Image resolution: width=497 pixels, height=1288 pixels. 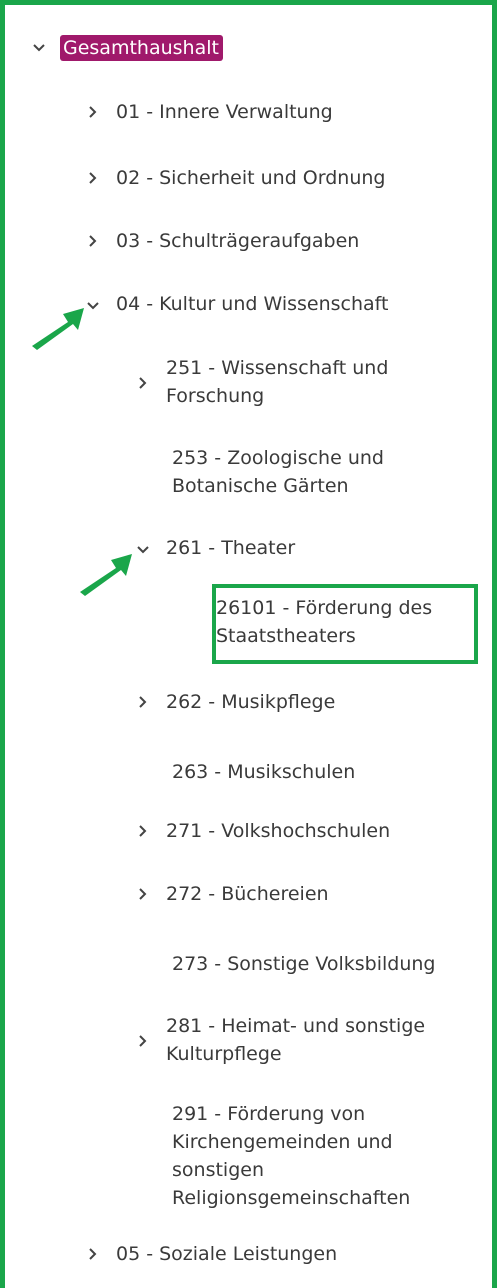 I want to click on tree-label: 273 - Sonstige Volksbildung, so click(x=304, y=964).